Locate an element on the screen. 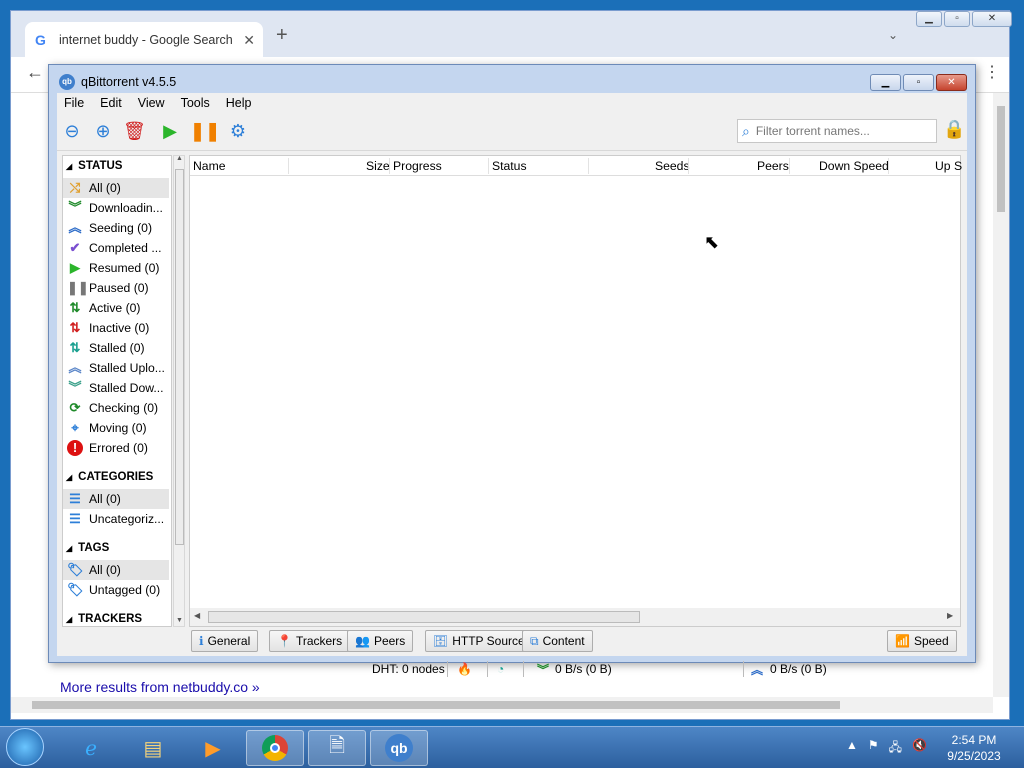  action-center-flag-icon: ⚑ is located at coordinates (873, 748).